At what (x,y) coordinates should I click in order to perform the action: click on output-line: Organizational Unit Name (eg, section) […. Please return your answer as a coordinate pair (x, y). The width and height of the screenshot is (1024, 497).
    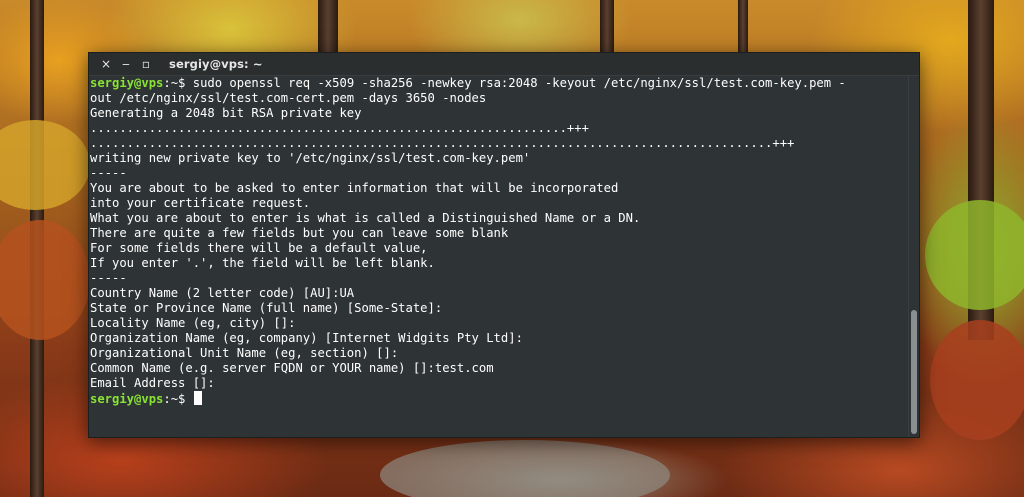
    Looking at the image, I should click on (244, 353).